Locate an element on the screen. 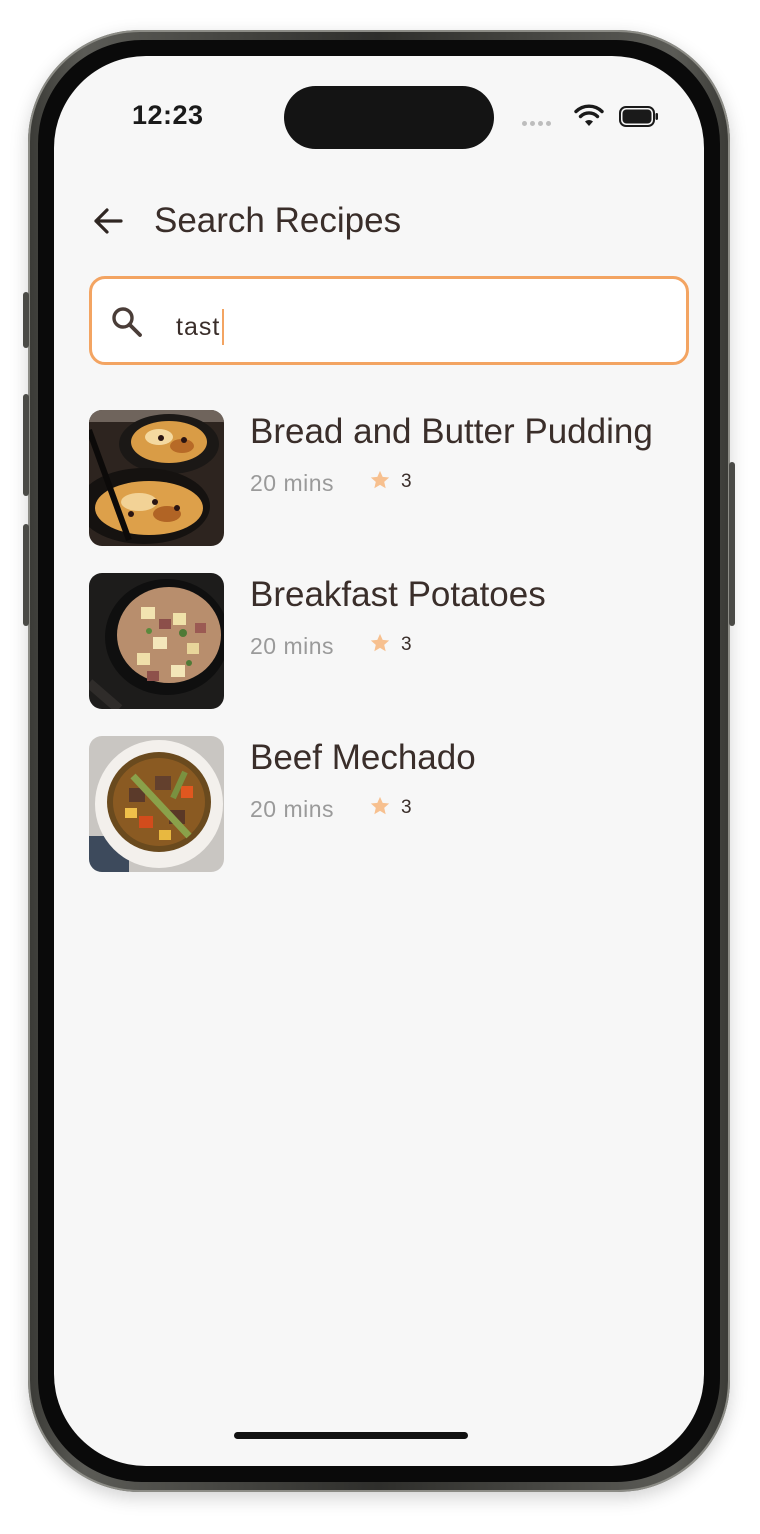 Image resolution: width=760 pixels, height=1534 pixels. back-arrow-icon is located at coordinates (108, 221).